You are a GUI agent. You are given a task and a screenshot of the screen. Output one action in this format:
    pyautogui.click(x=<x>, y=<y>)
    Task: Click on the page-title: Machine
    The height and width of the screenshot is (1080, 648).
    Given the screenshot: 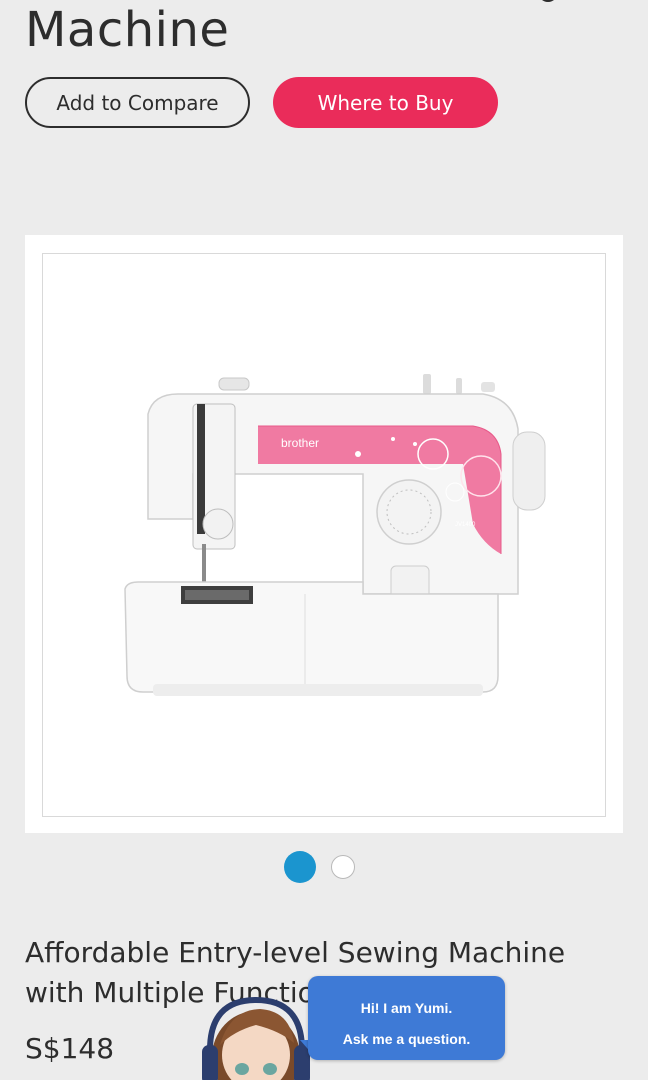 What is the action you would take?
    pyautogui.click(x=127, y=30)
    